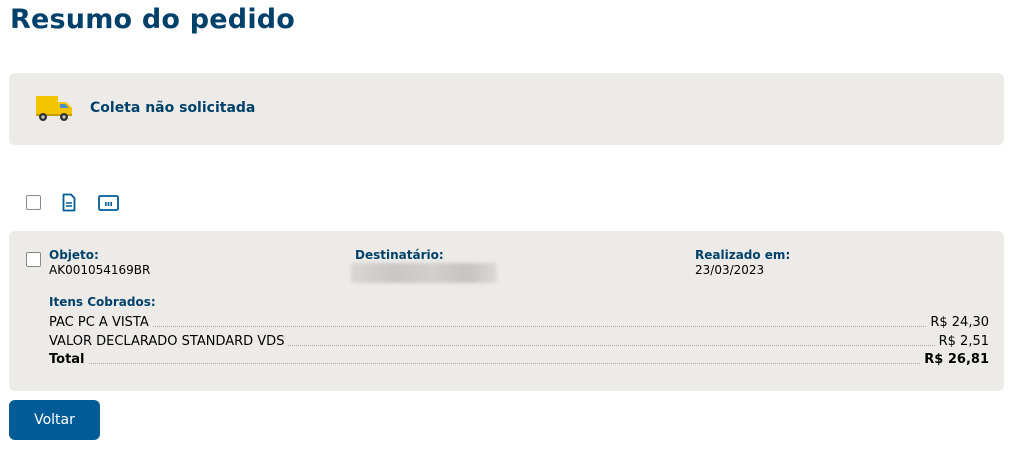  I want to click on delivery-truck-icon, so click(54, 108).